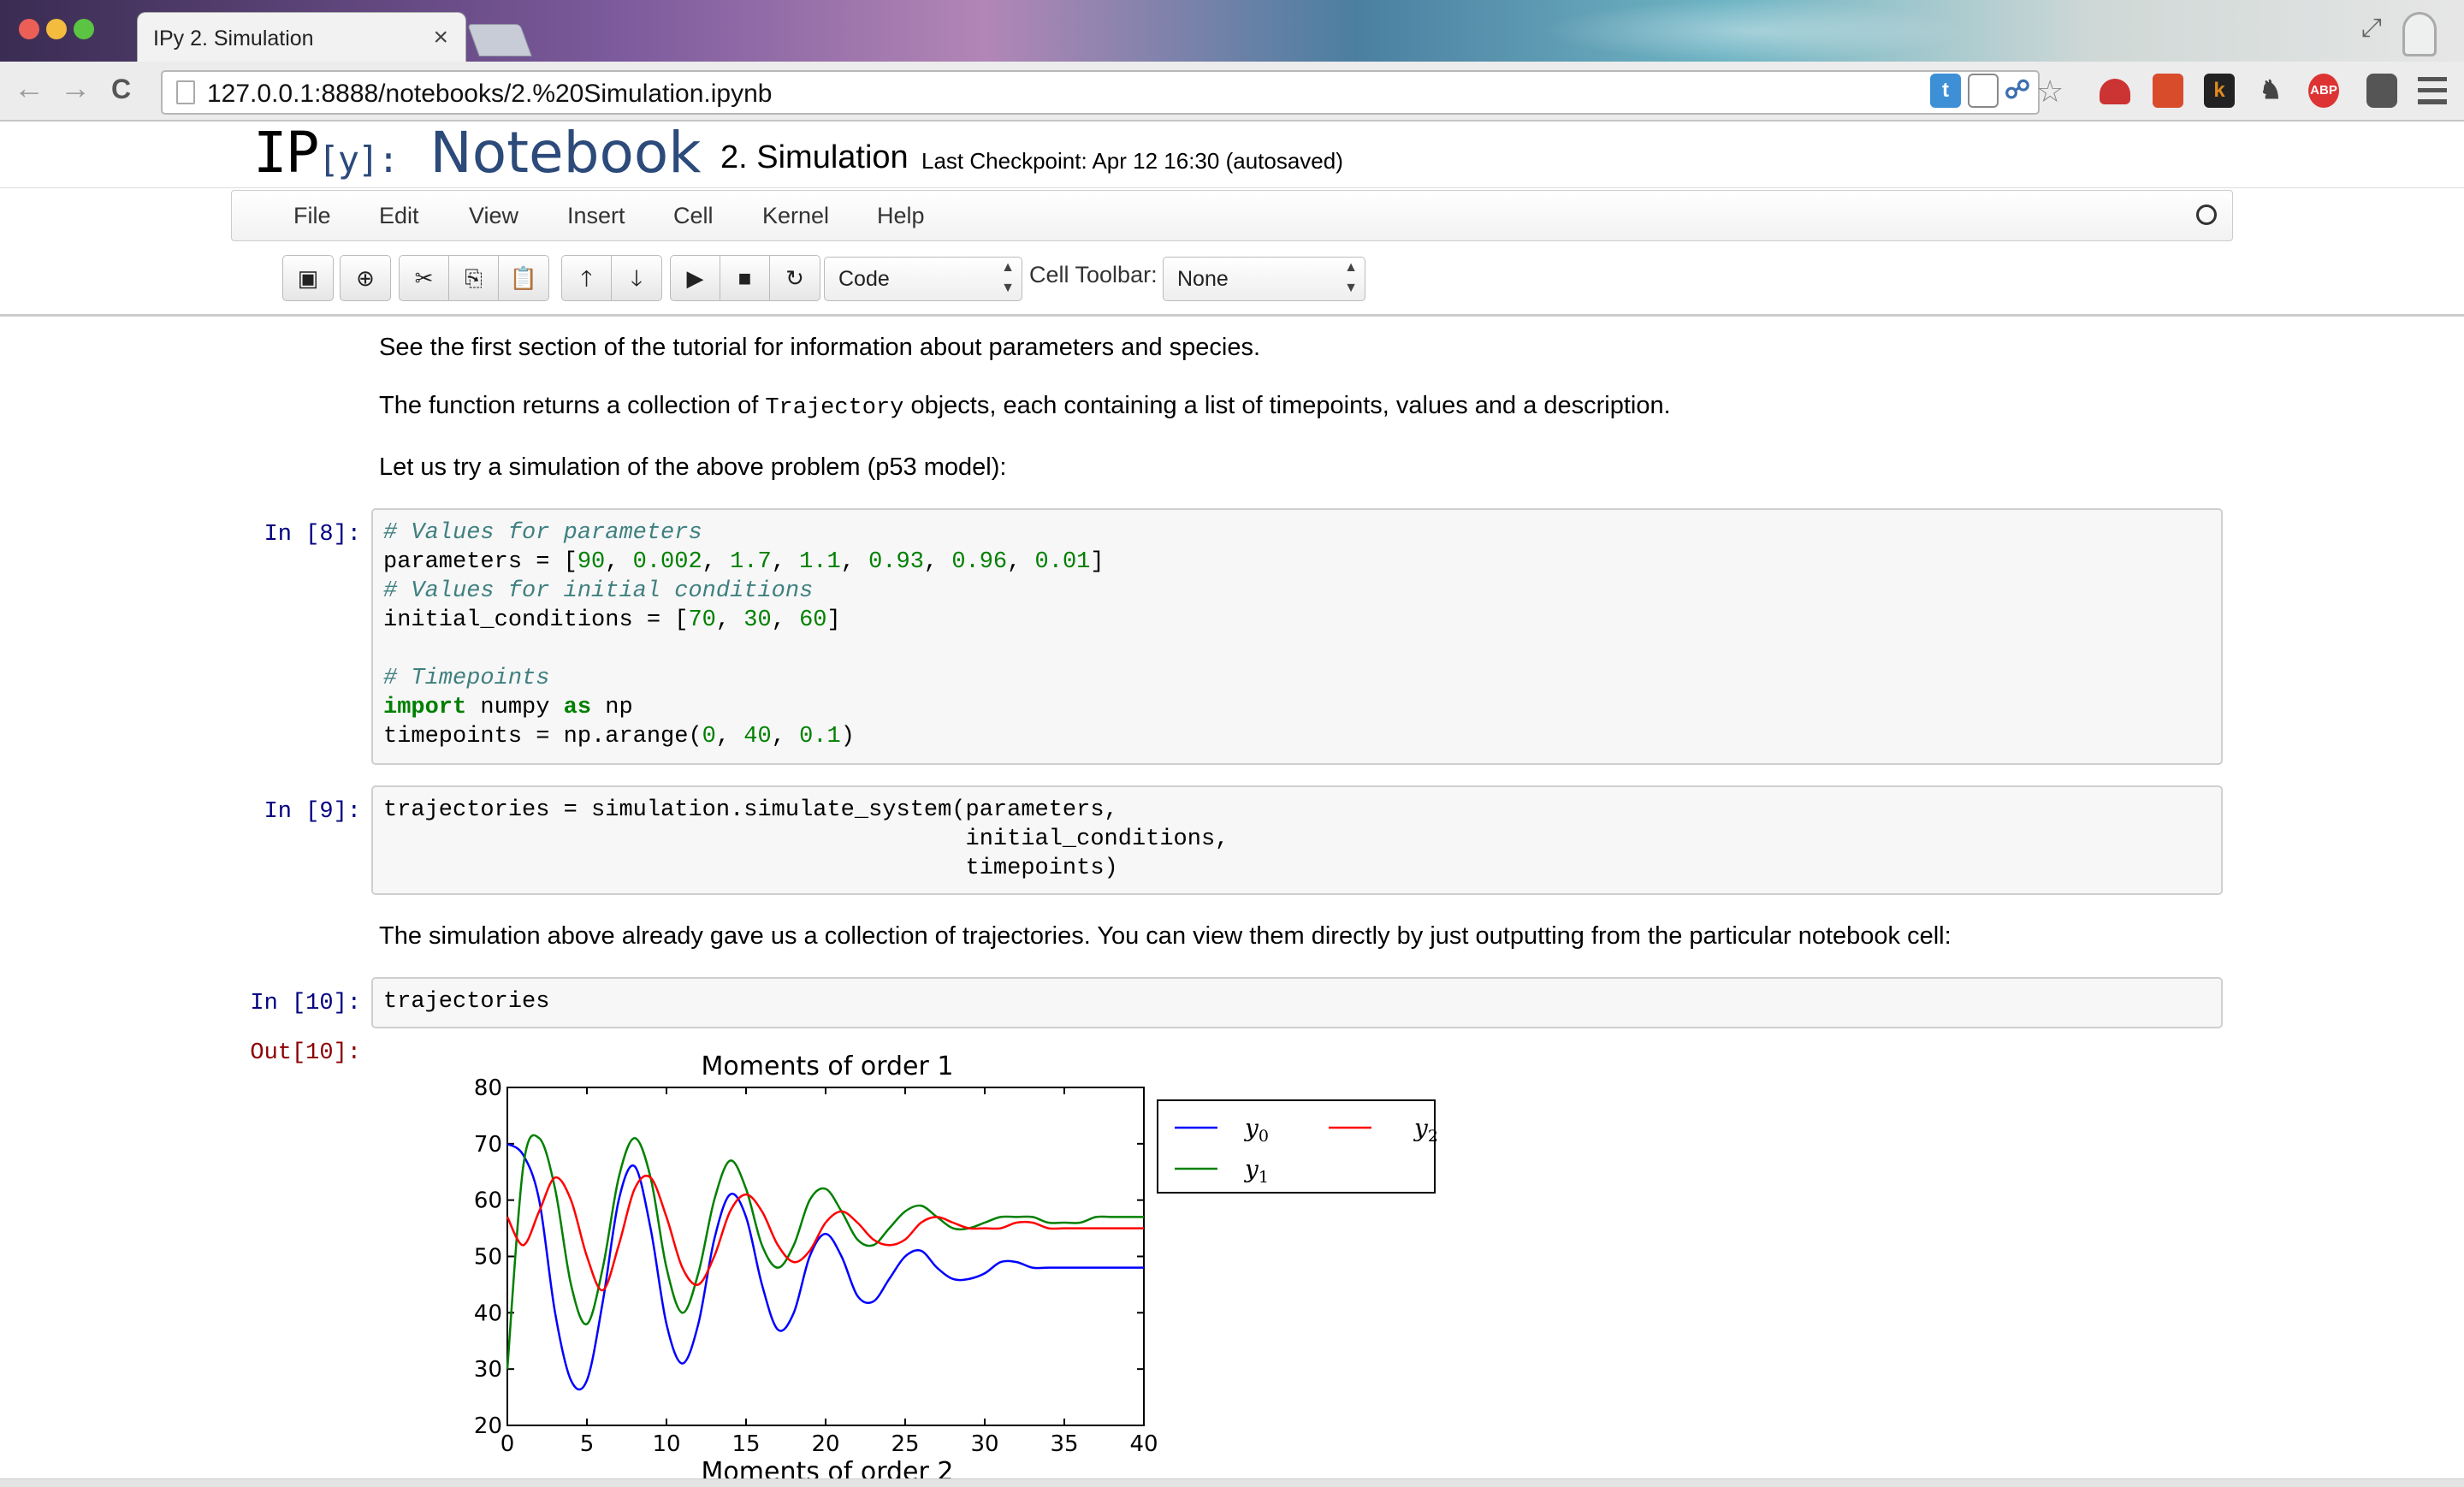 The height and width of the screenshot is (1487, 2464). I want to click on paste-icon: 📋, so click(523, 278).